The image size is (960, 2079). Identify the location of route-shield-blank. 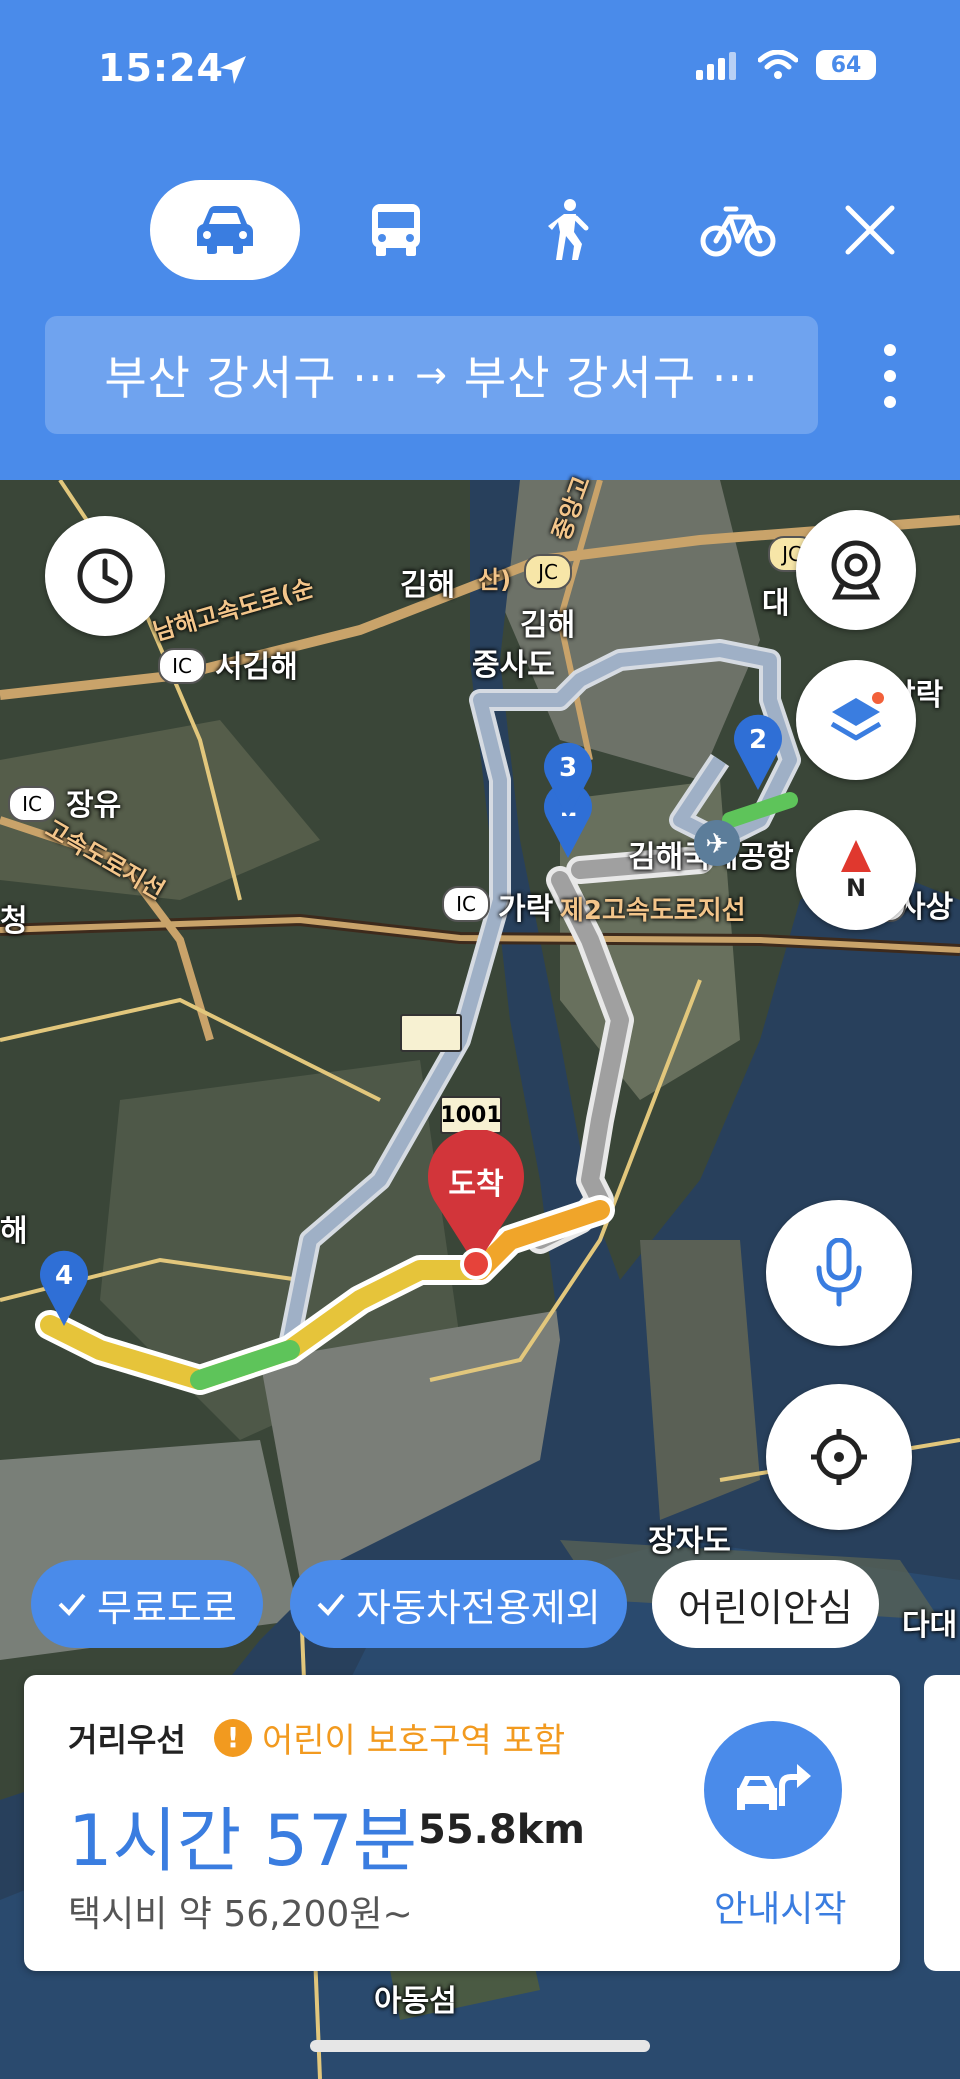
(431, 1033).